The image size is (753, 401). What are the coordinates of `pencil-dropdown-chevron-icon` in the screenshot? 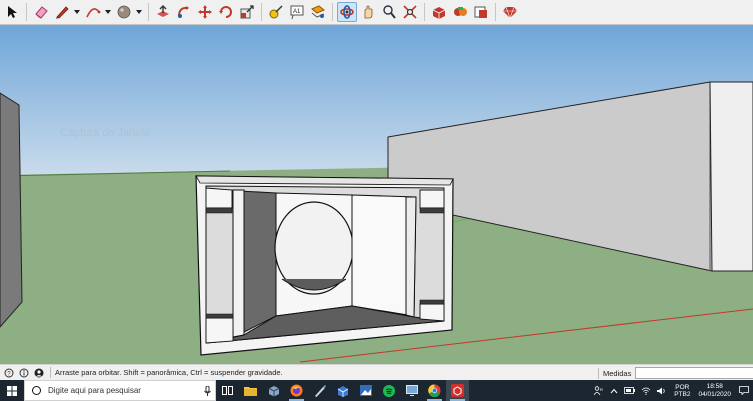 It's located at (77, 12).